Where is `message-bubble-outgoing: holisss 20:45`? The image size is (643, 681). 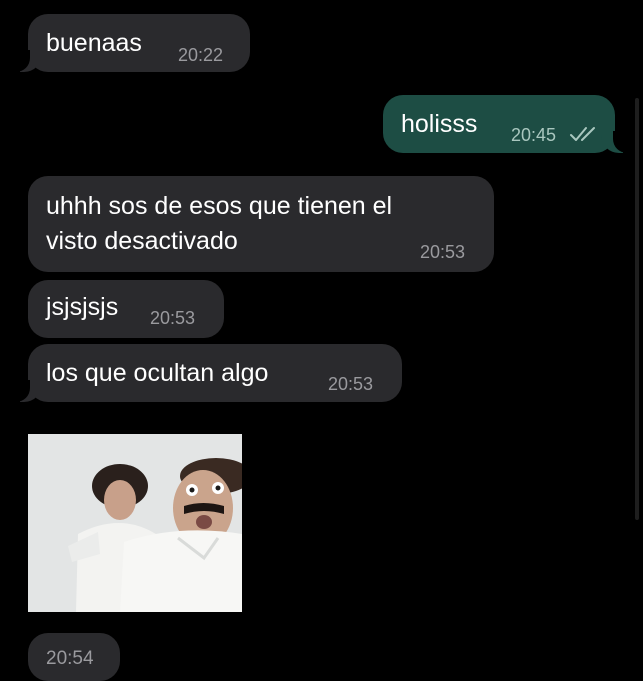 message-bubble-outgoing: holisss 20:45 is located at coordinates (508, 124).